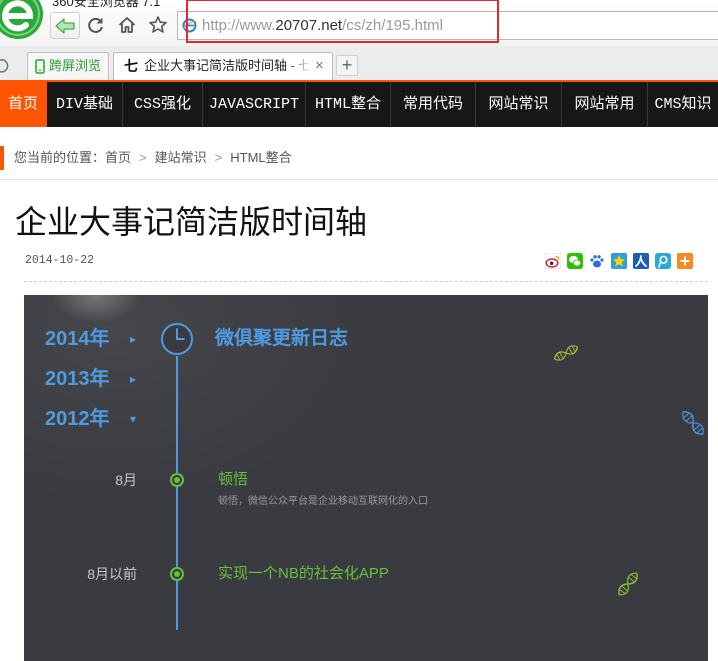  What do you see at coordinates (663, 261) in the screenshot?
I see `tencent-weibo-icon` at bounding box center [663, 261].